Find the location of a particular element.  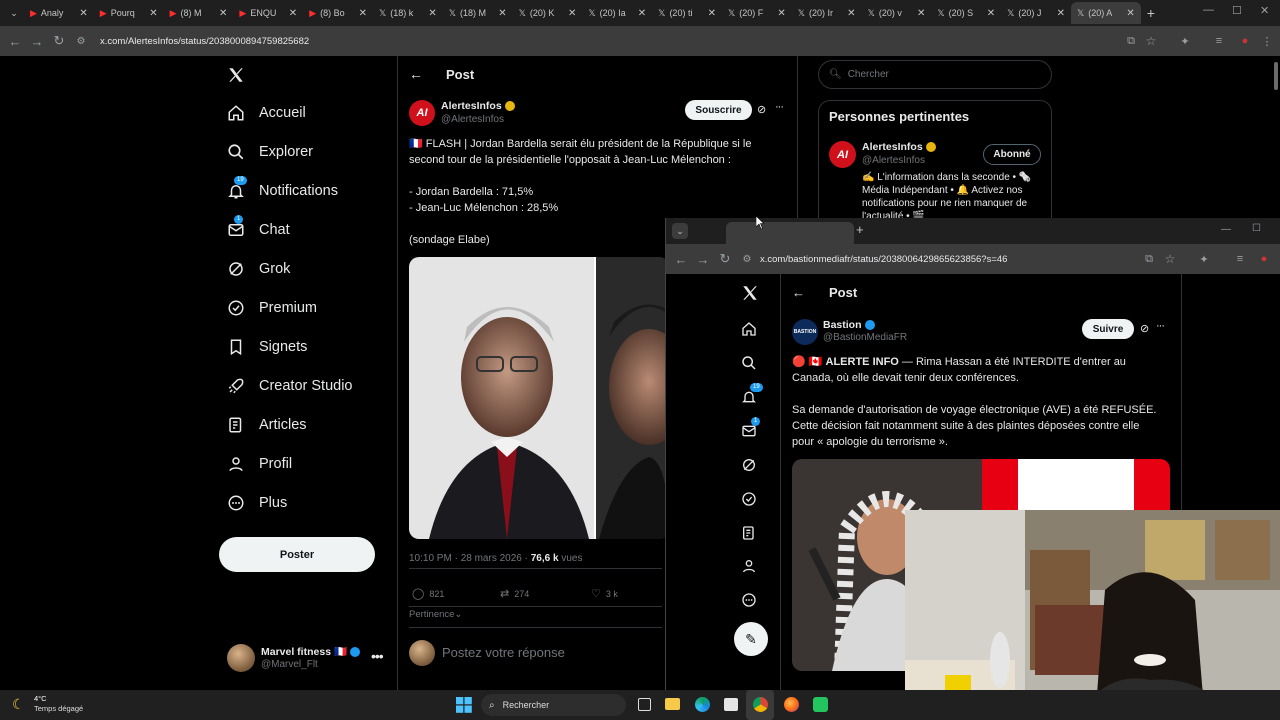

premium-icon is located at coordinates (750, 500).